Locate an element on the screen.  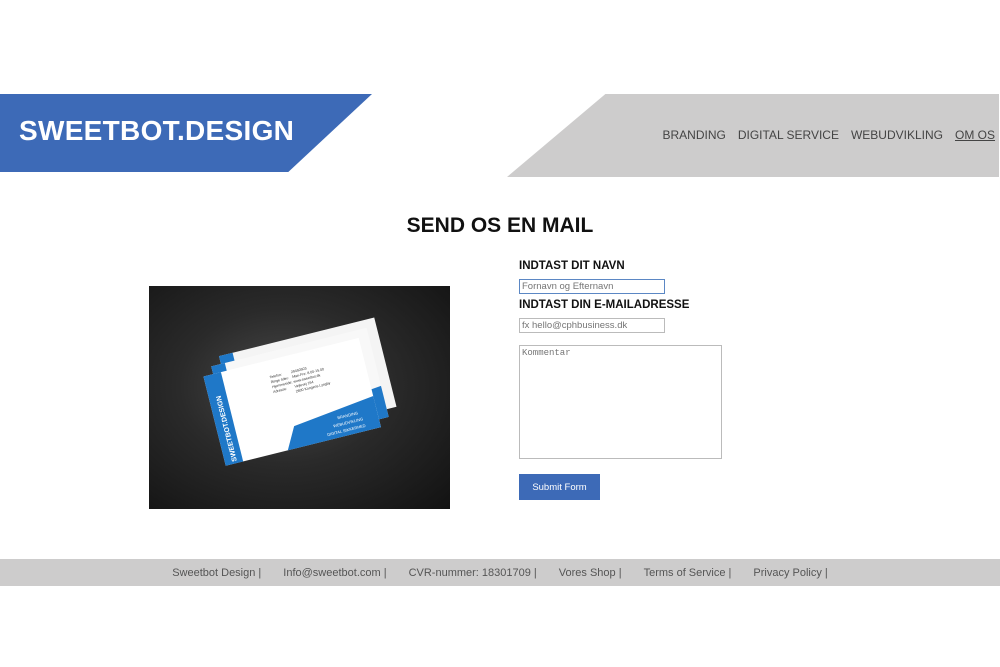
site-logo: SWEETBOT.DESIGN is located at coordinates (156, 131).